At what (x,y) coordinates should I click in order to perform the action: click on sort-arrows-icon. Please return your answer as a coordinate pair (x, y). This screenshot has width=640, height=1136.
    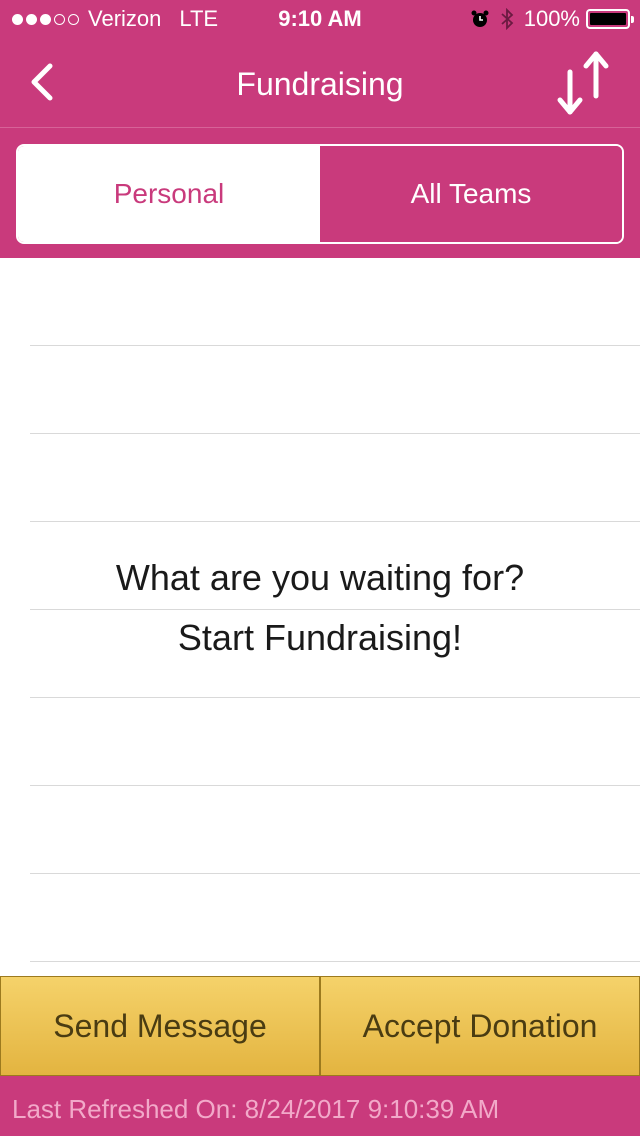
    Looking at the image, I should click on (583, 83).